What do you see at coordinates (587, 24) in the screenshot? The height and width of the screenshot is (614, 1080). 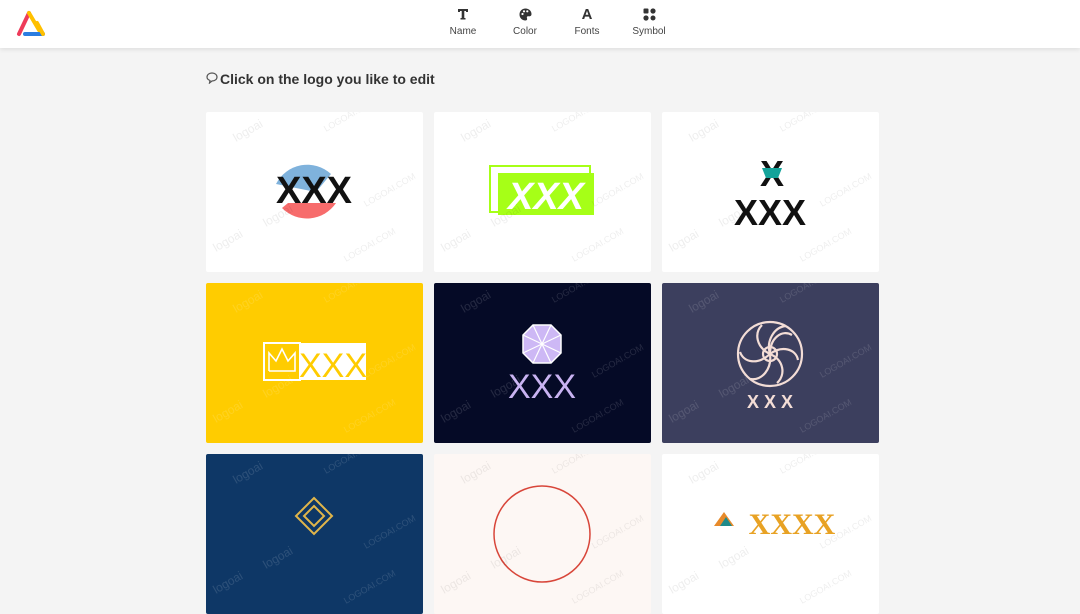 I see `tab-fonts: Fonts` at bounding box center [587, 24].